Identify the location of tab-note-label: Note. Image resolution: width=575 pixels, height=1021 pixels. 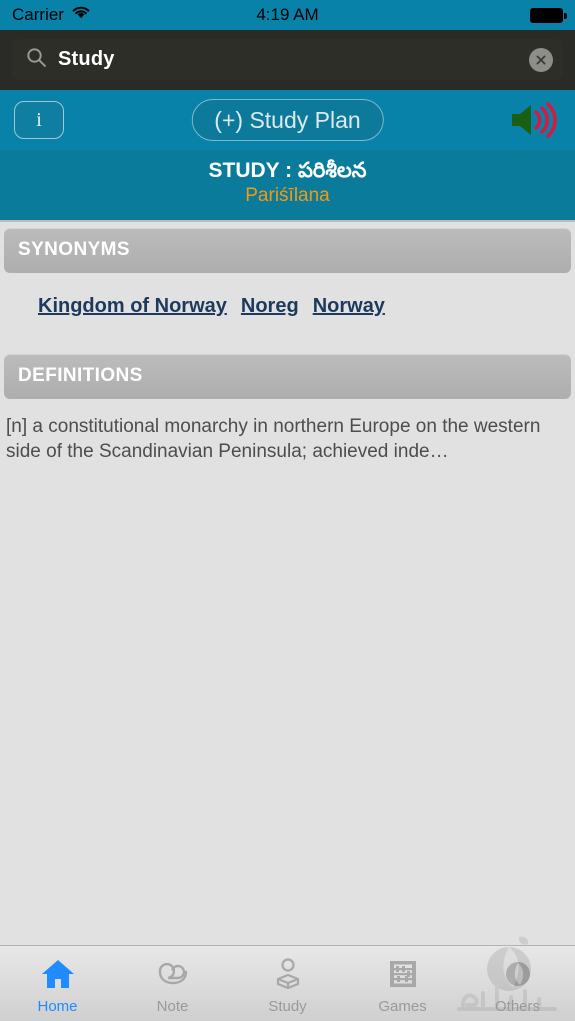
(172, 1006).